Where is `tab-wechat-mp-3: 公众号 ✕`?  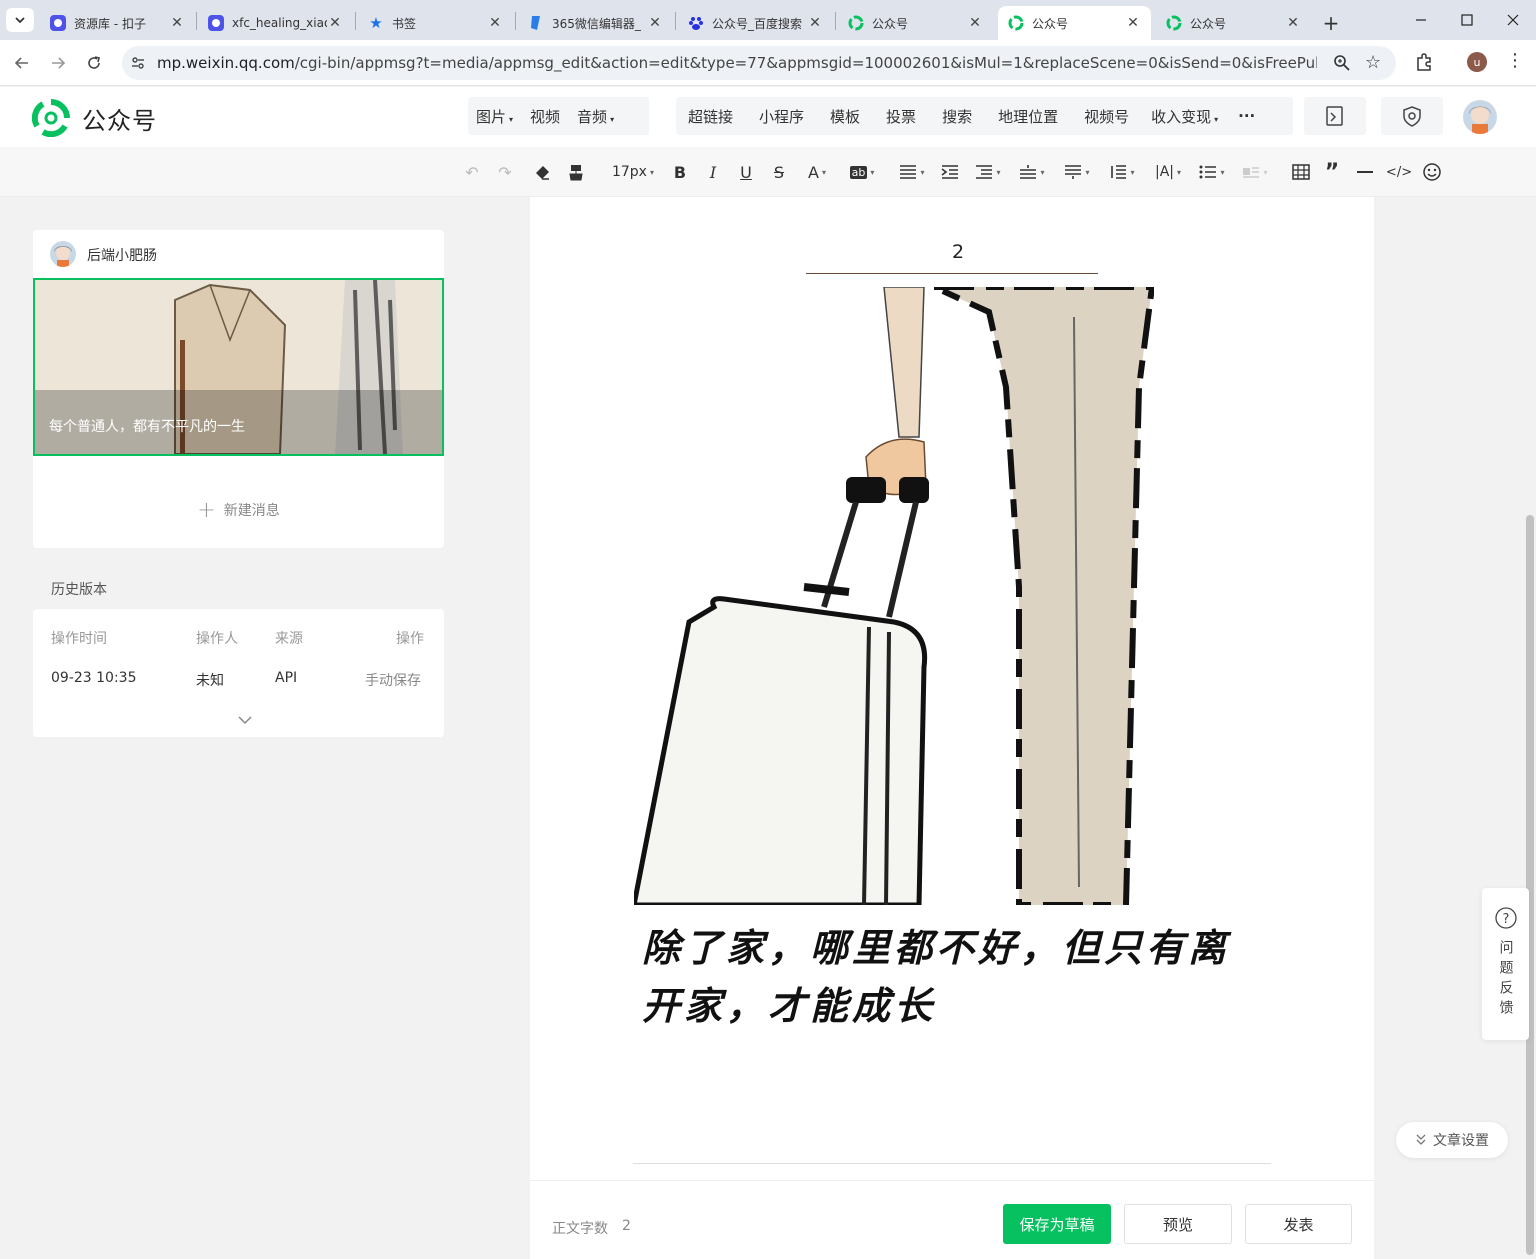
tab-wechat-mp-3: 公众号 ✕ is located at coordinates (1233, 23).